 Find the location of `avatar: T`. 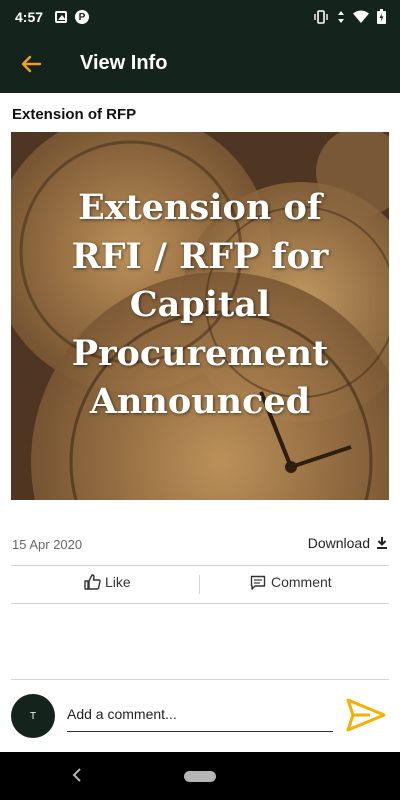

avatar: T is located at coordinates (33, 716).